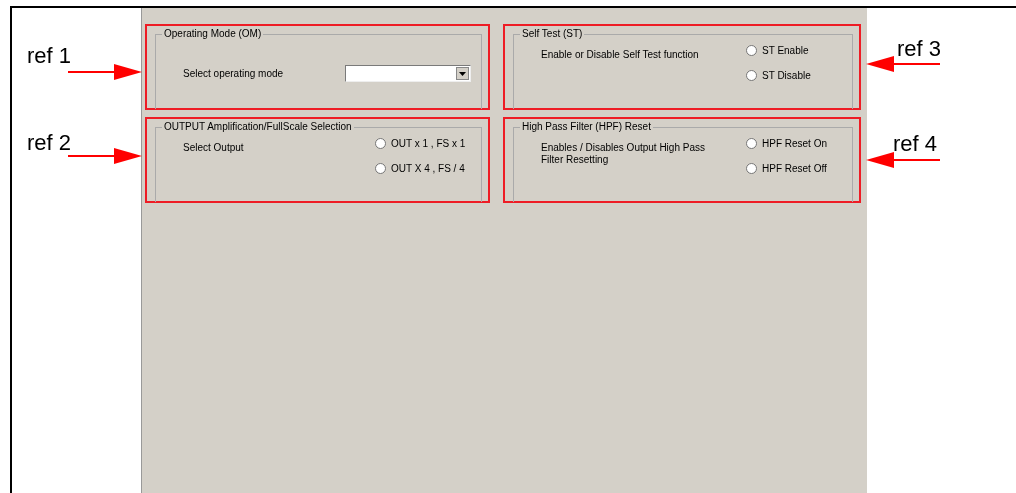 The image size is (1016, 493). Describe the element at coordinates (586, 127) in the screenshot. I see `group-title: High Pass Filter (HPF) Reset` at that location.